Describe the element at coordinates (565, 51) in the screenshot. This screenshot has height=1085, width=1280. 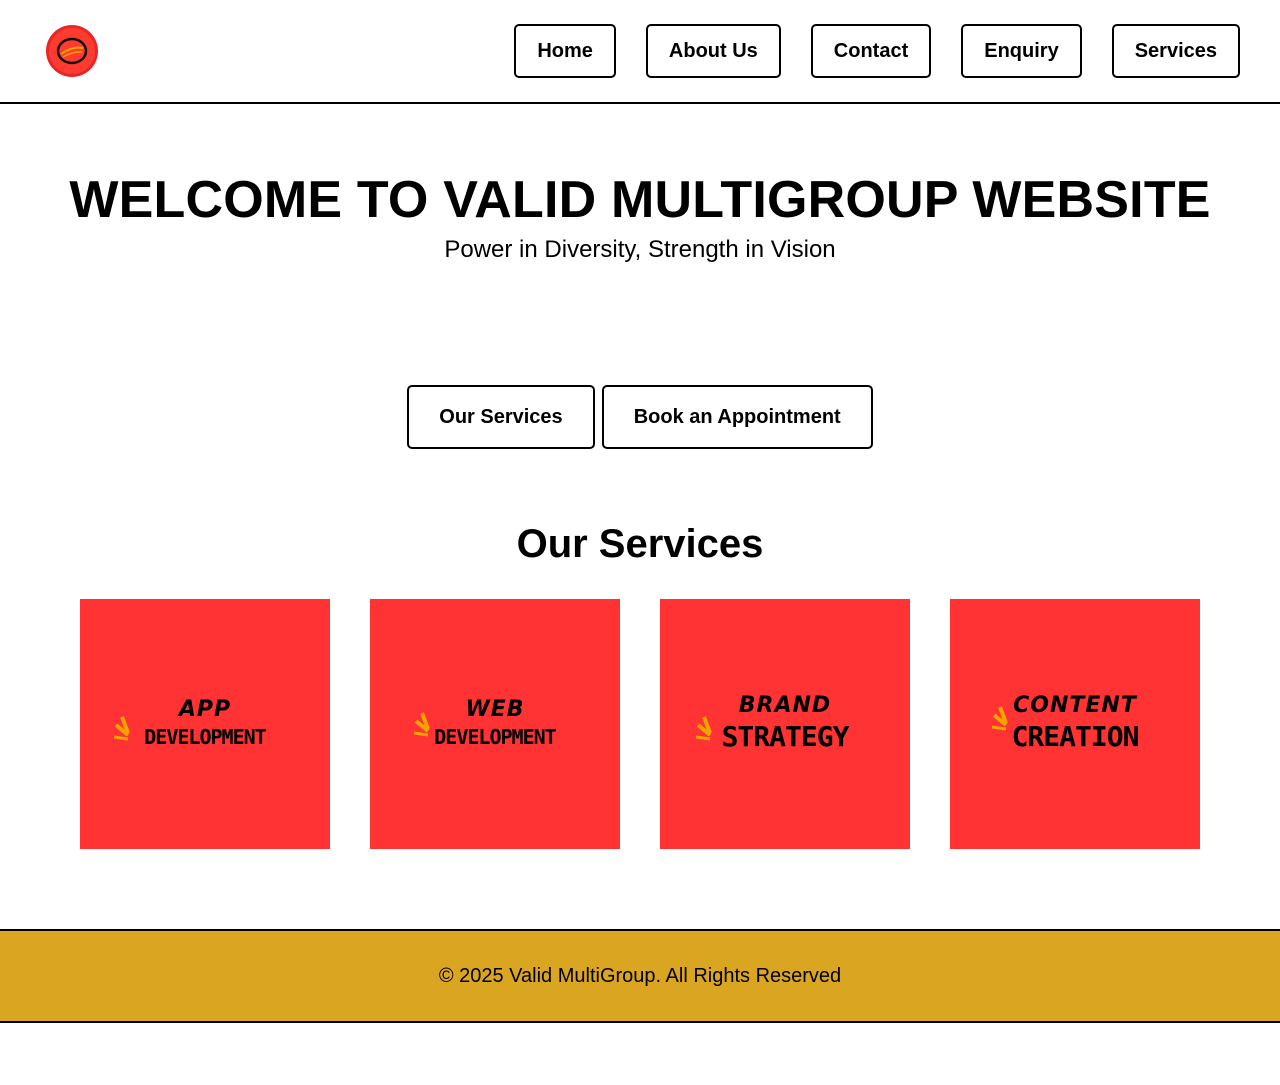
I see `nav-home-button: Home` at that location.